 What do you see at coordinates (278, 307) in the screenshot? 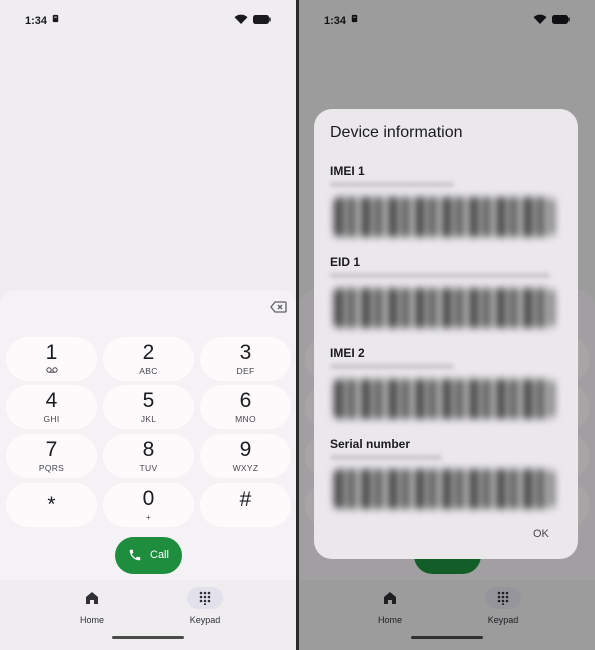
I see `backspace-icon` at bounding box center [278, 307].